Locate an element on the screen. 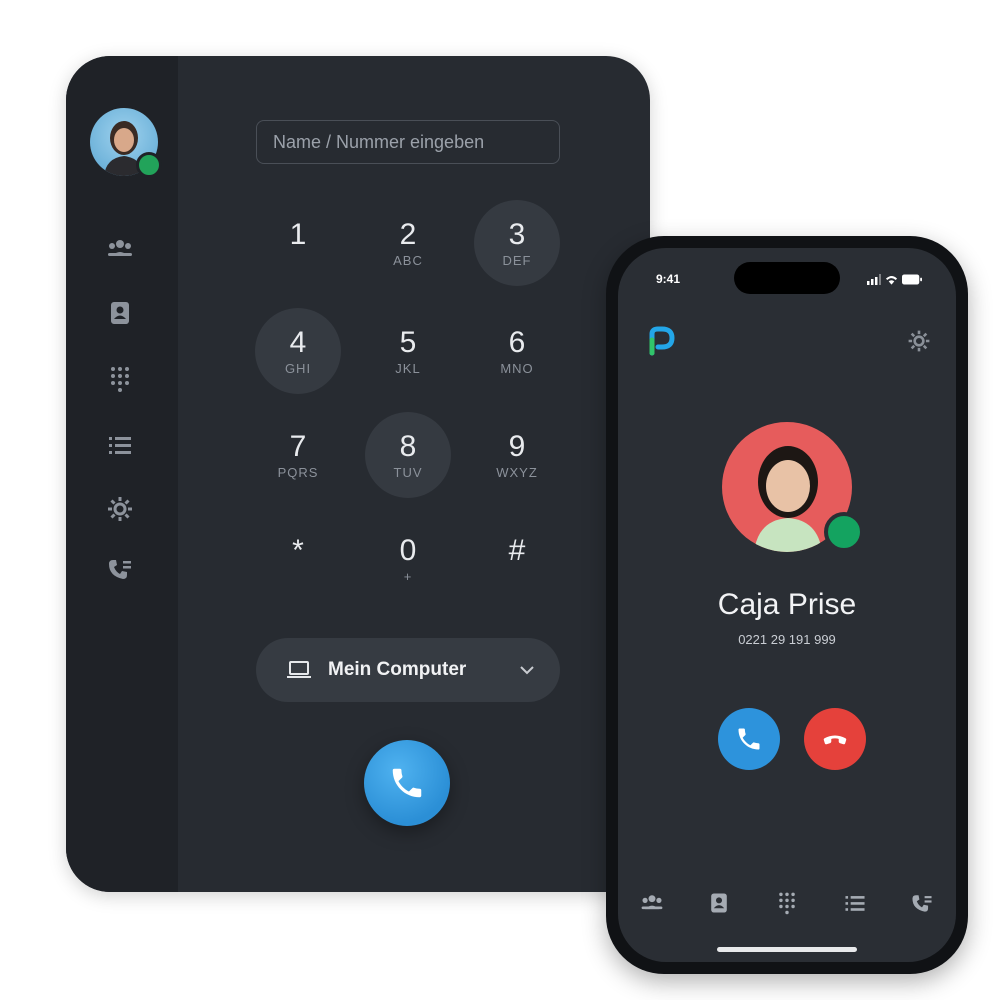  key-digit: 3 is located at coordinates (517, 234).